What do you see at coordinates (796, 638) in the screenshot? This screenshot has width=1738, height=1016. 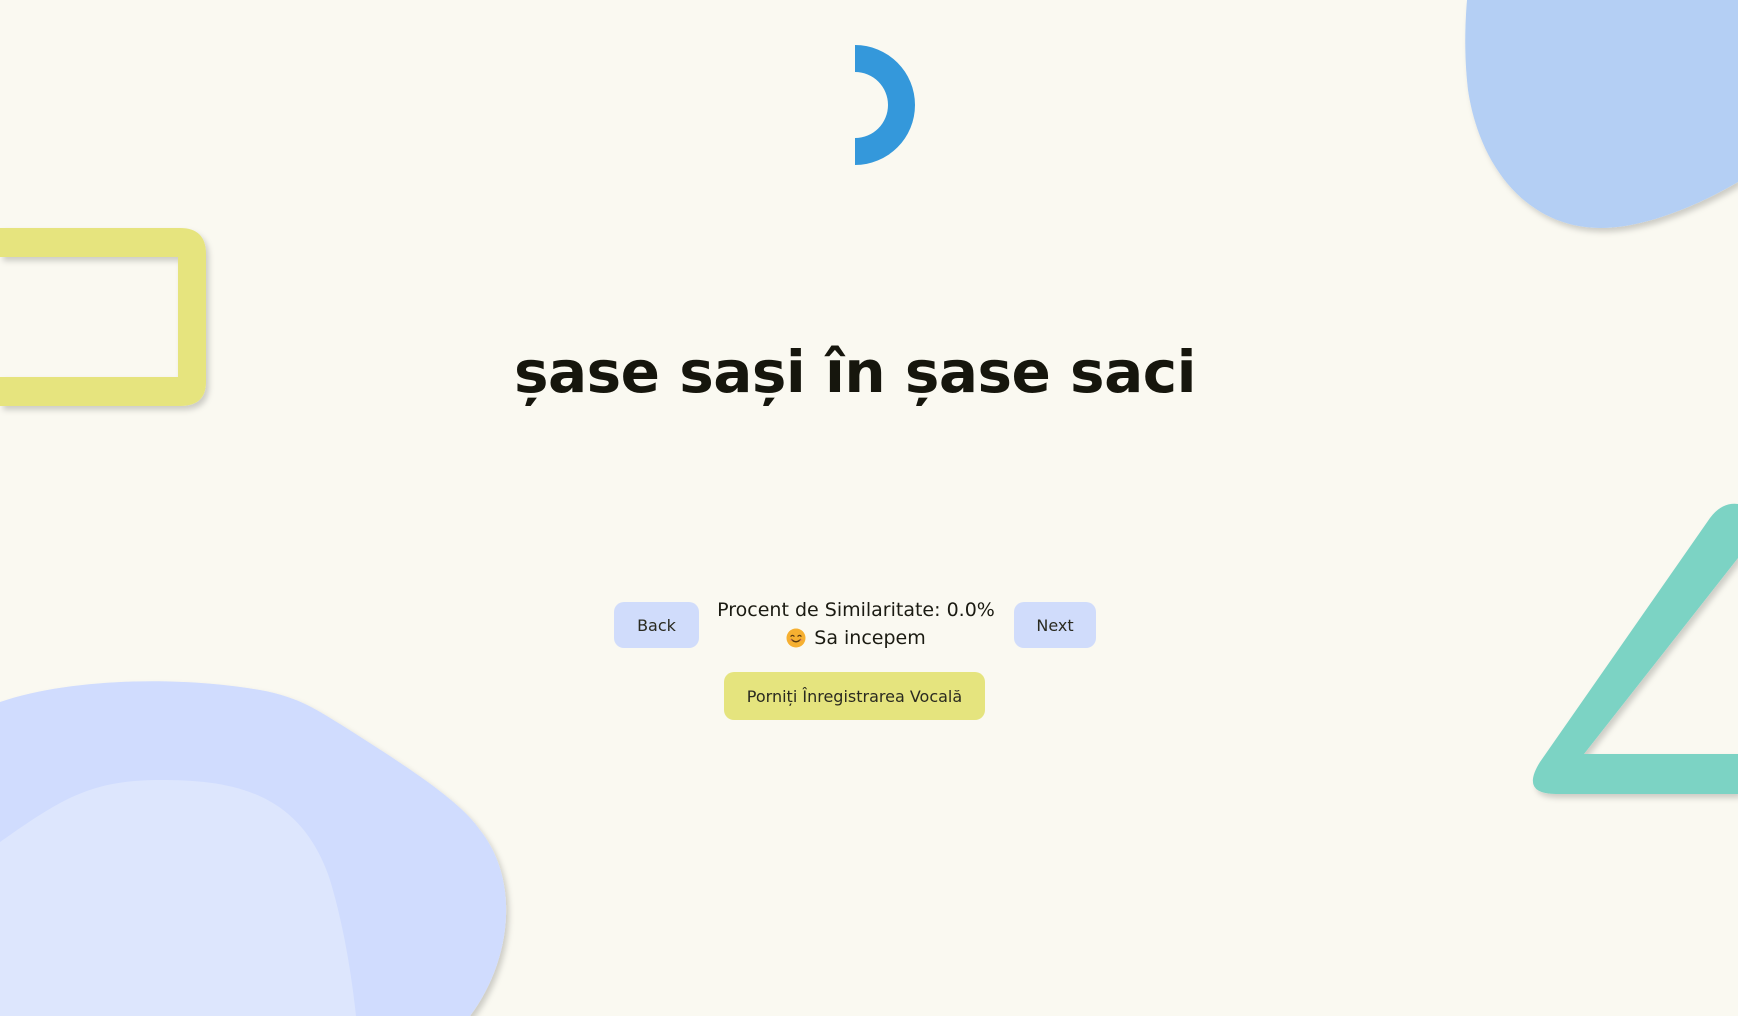 I see `smiling-face-emoji-icon` at bounding box center [796, 638].